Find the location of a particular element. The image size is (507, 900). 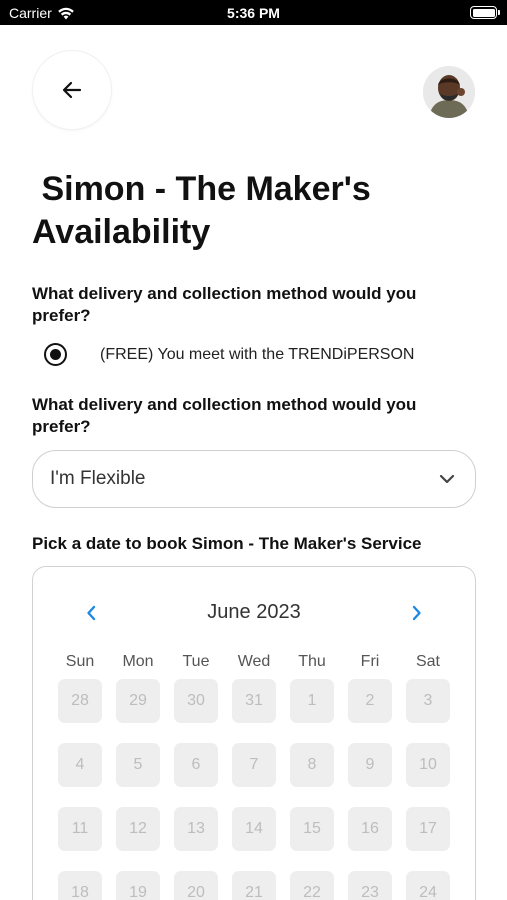

radio-button-selected is located at coordinates (55, 354).